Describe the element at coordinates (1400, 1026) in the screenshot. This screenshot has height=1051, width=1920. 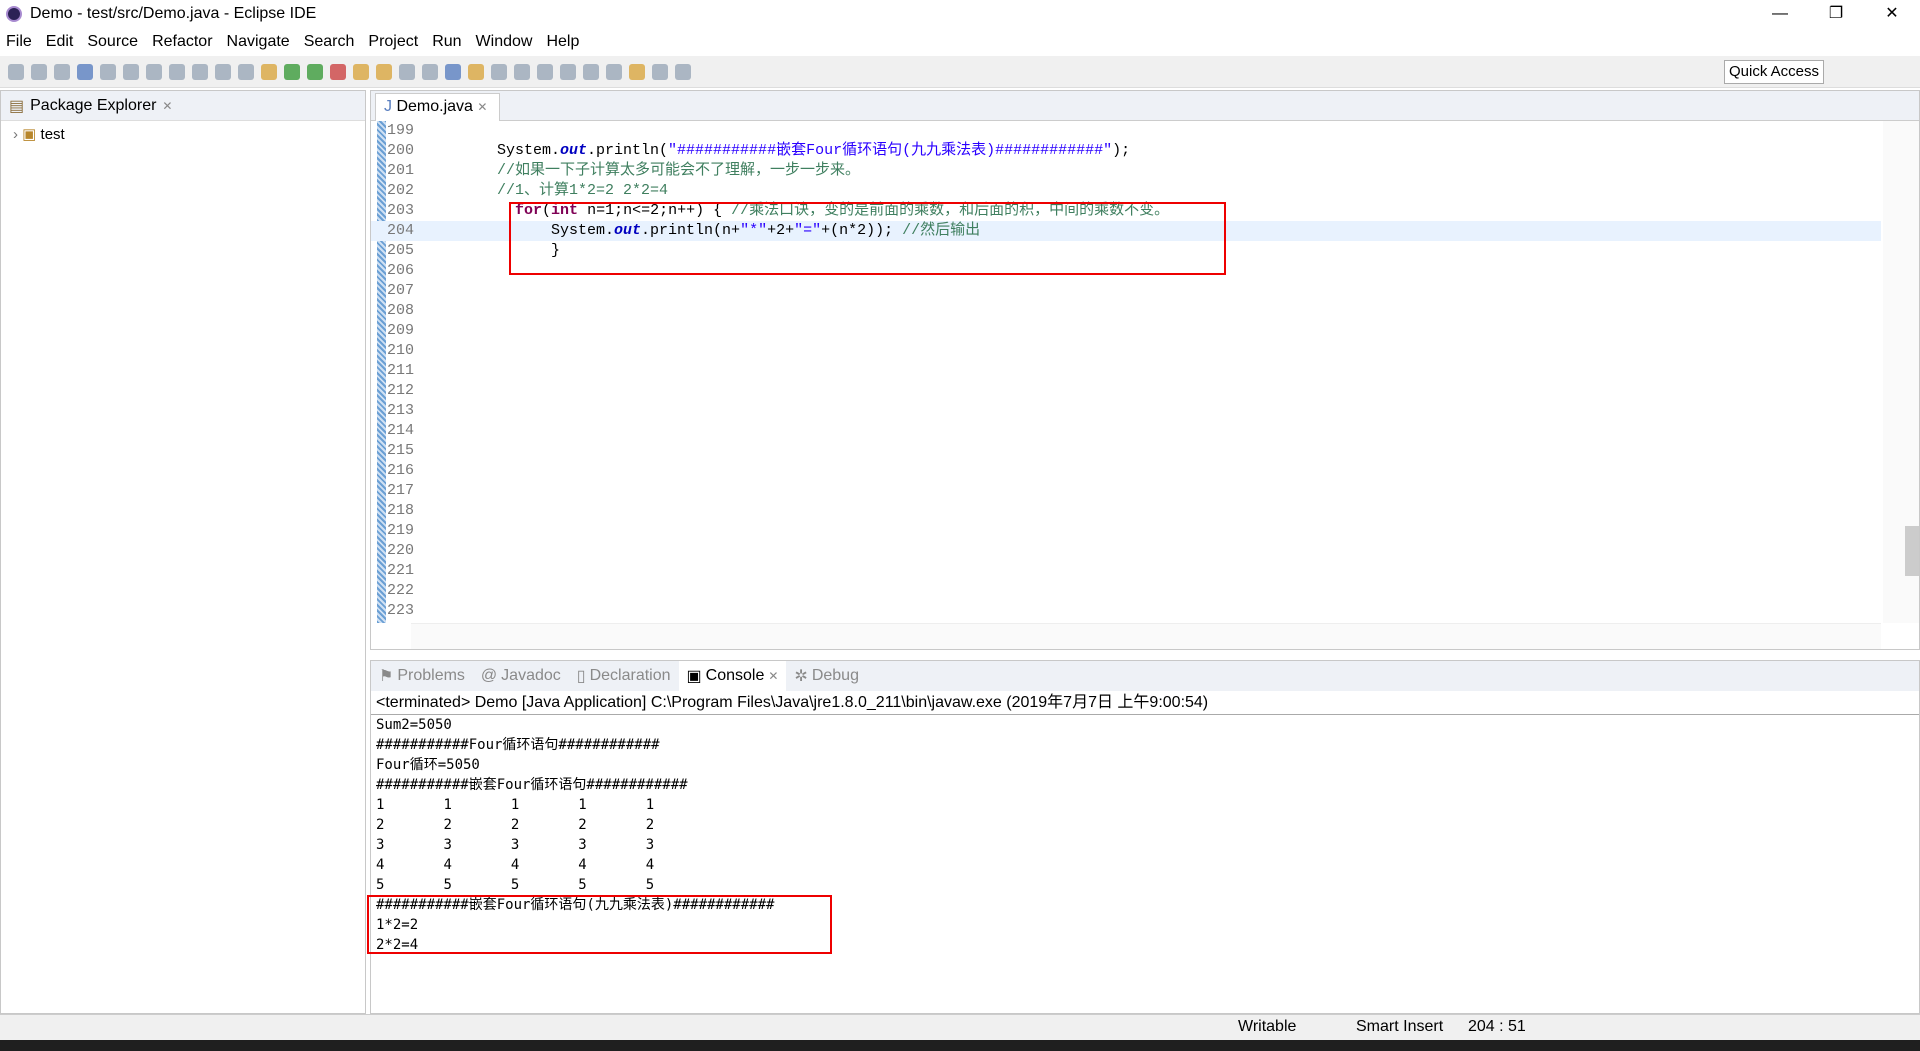
I see `status-insert-mode: Smart Insert` at that location.